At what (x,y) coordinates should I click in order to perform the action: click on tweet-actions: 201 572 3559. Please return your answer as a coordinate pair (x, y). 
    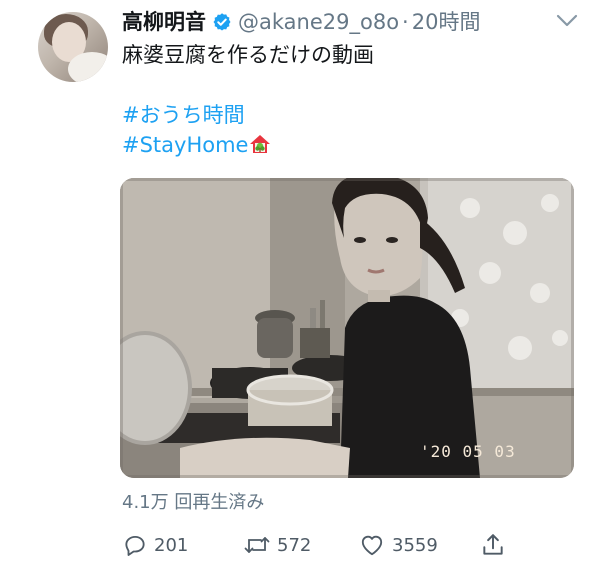
    Looking at the image, I should click on (300, 547).